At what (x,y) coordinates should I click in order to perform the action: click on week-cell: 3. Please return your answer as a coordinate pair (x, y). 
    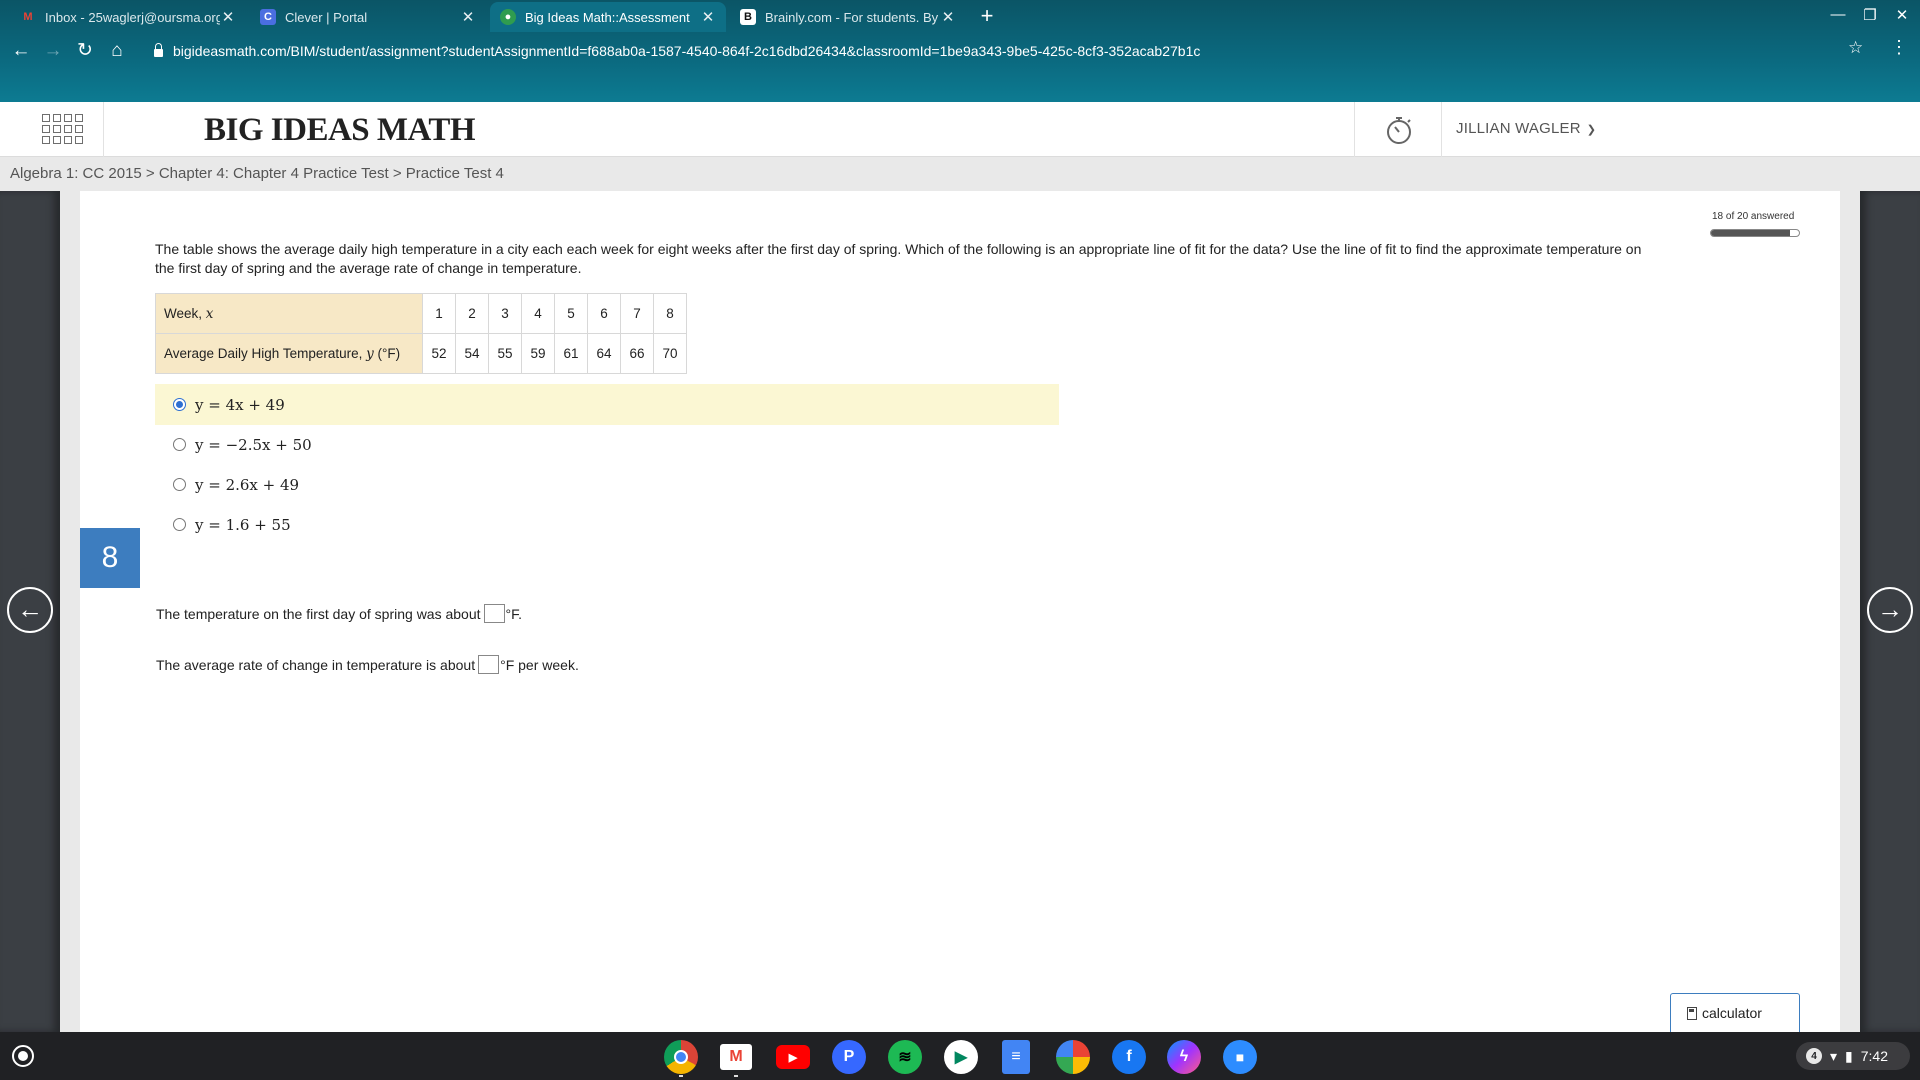
    Looking at the image, I should click on (505, 313).